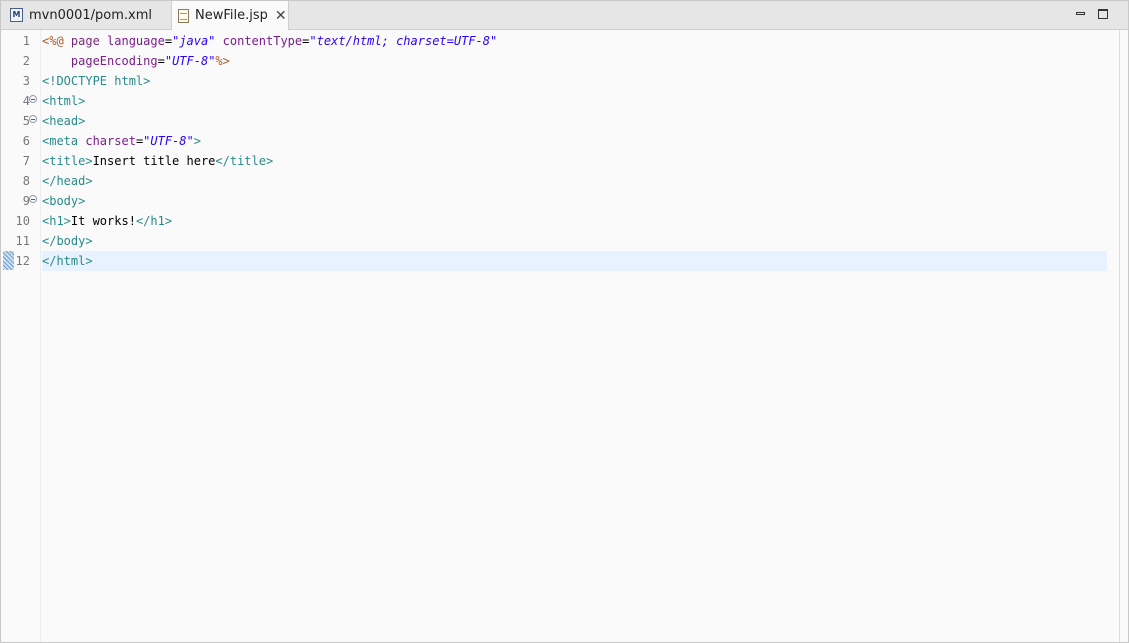 The width and height of the screenshot is (1129, 643). Describe the element at coordinates (26, 121) in the screenshot. I see `line-number: 5` at that location.